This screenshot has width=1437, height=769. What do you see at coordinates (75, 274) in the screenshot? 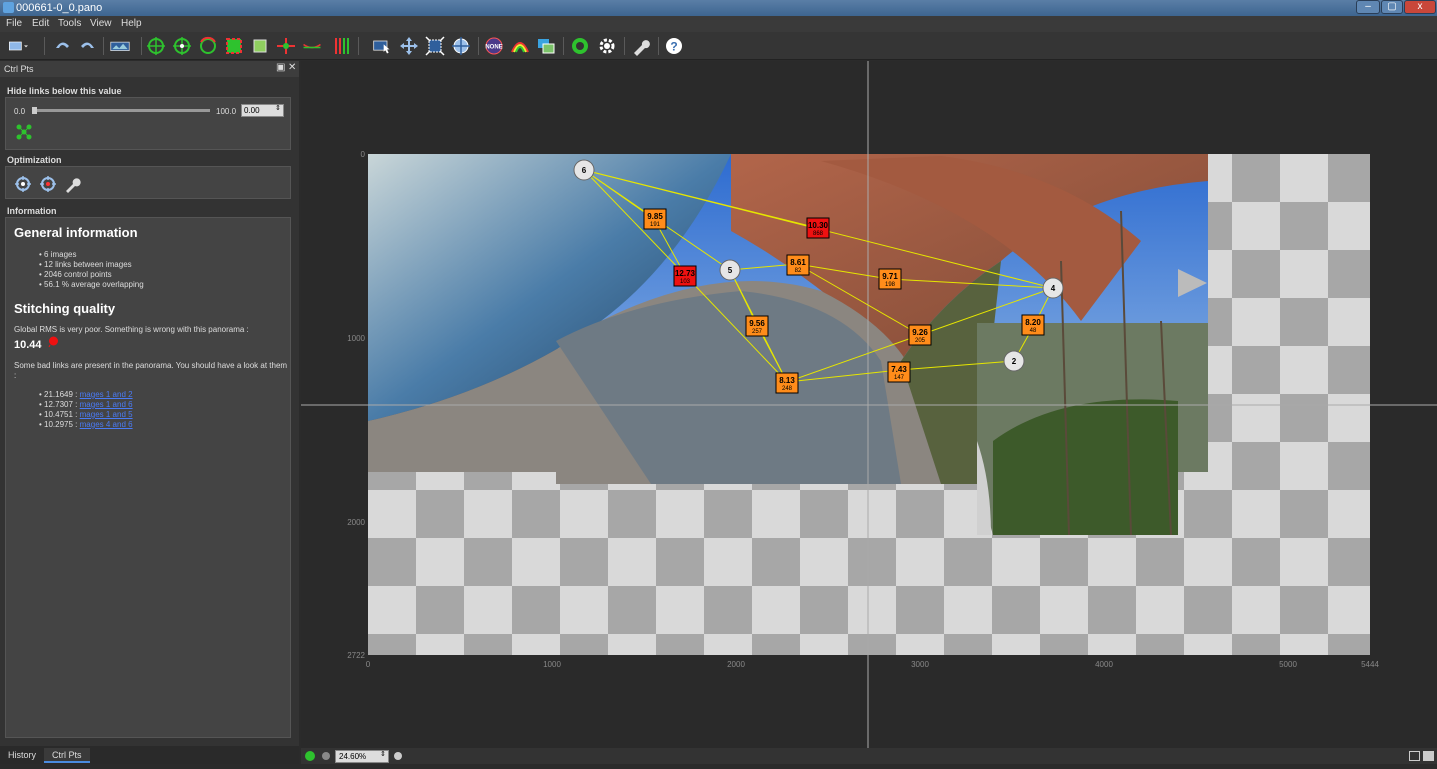
I see `stat-item: • 2046 control points` at bounding box center [75, 274].